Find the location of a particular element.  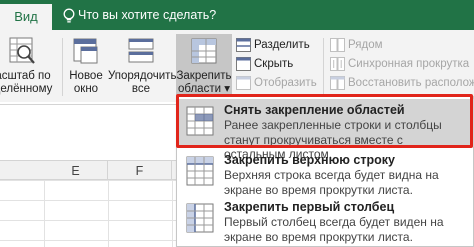

hide-label: Скрыть is located at coordinates (274, 64).